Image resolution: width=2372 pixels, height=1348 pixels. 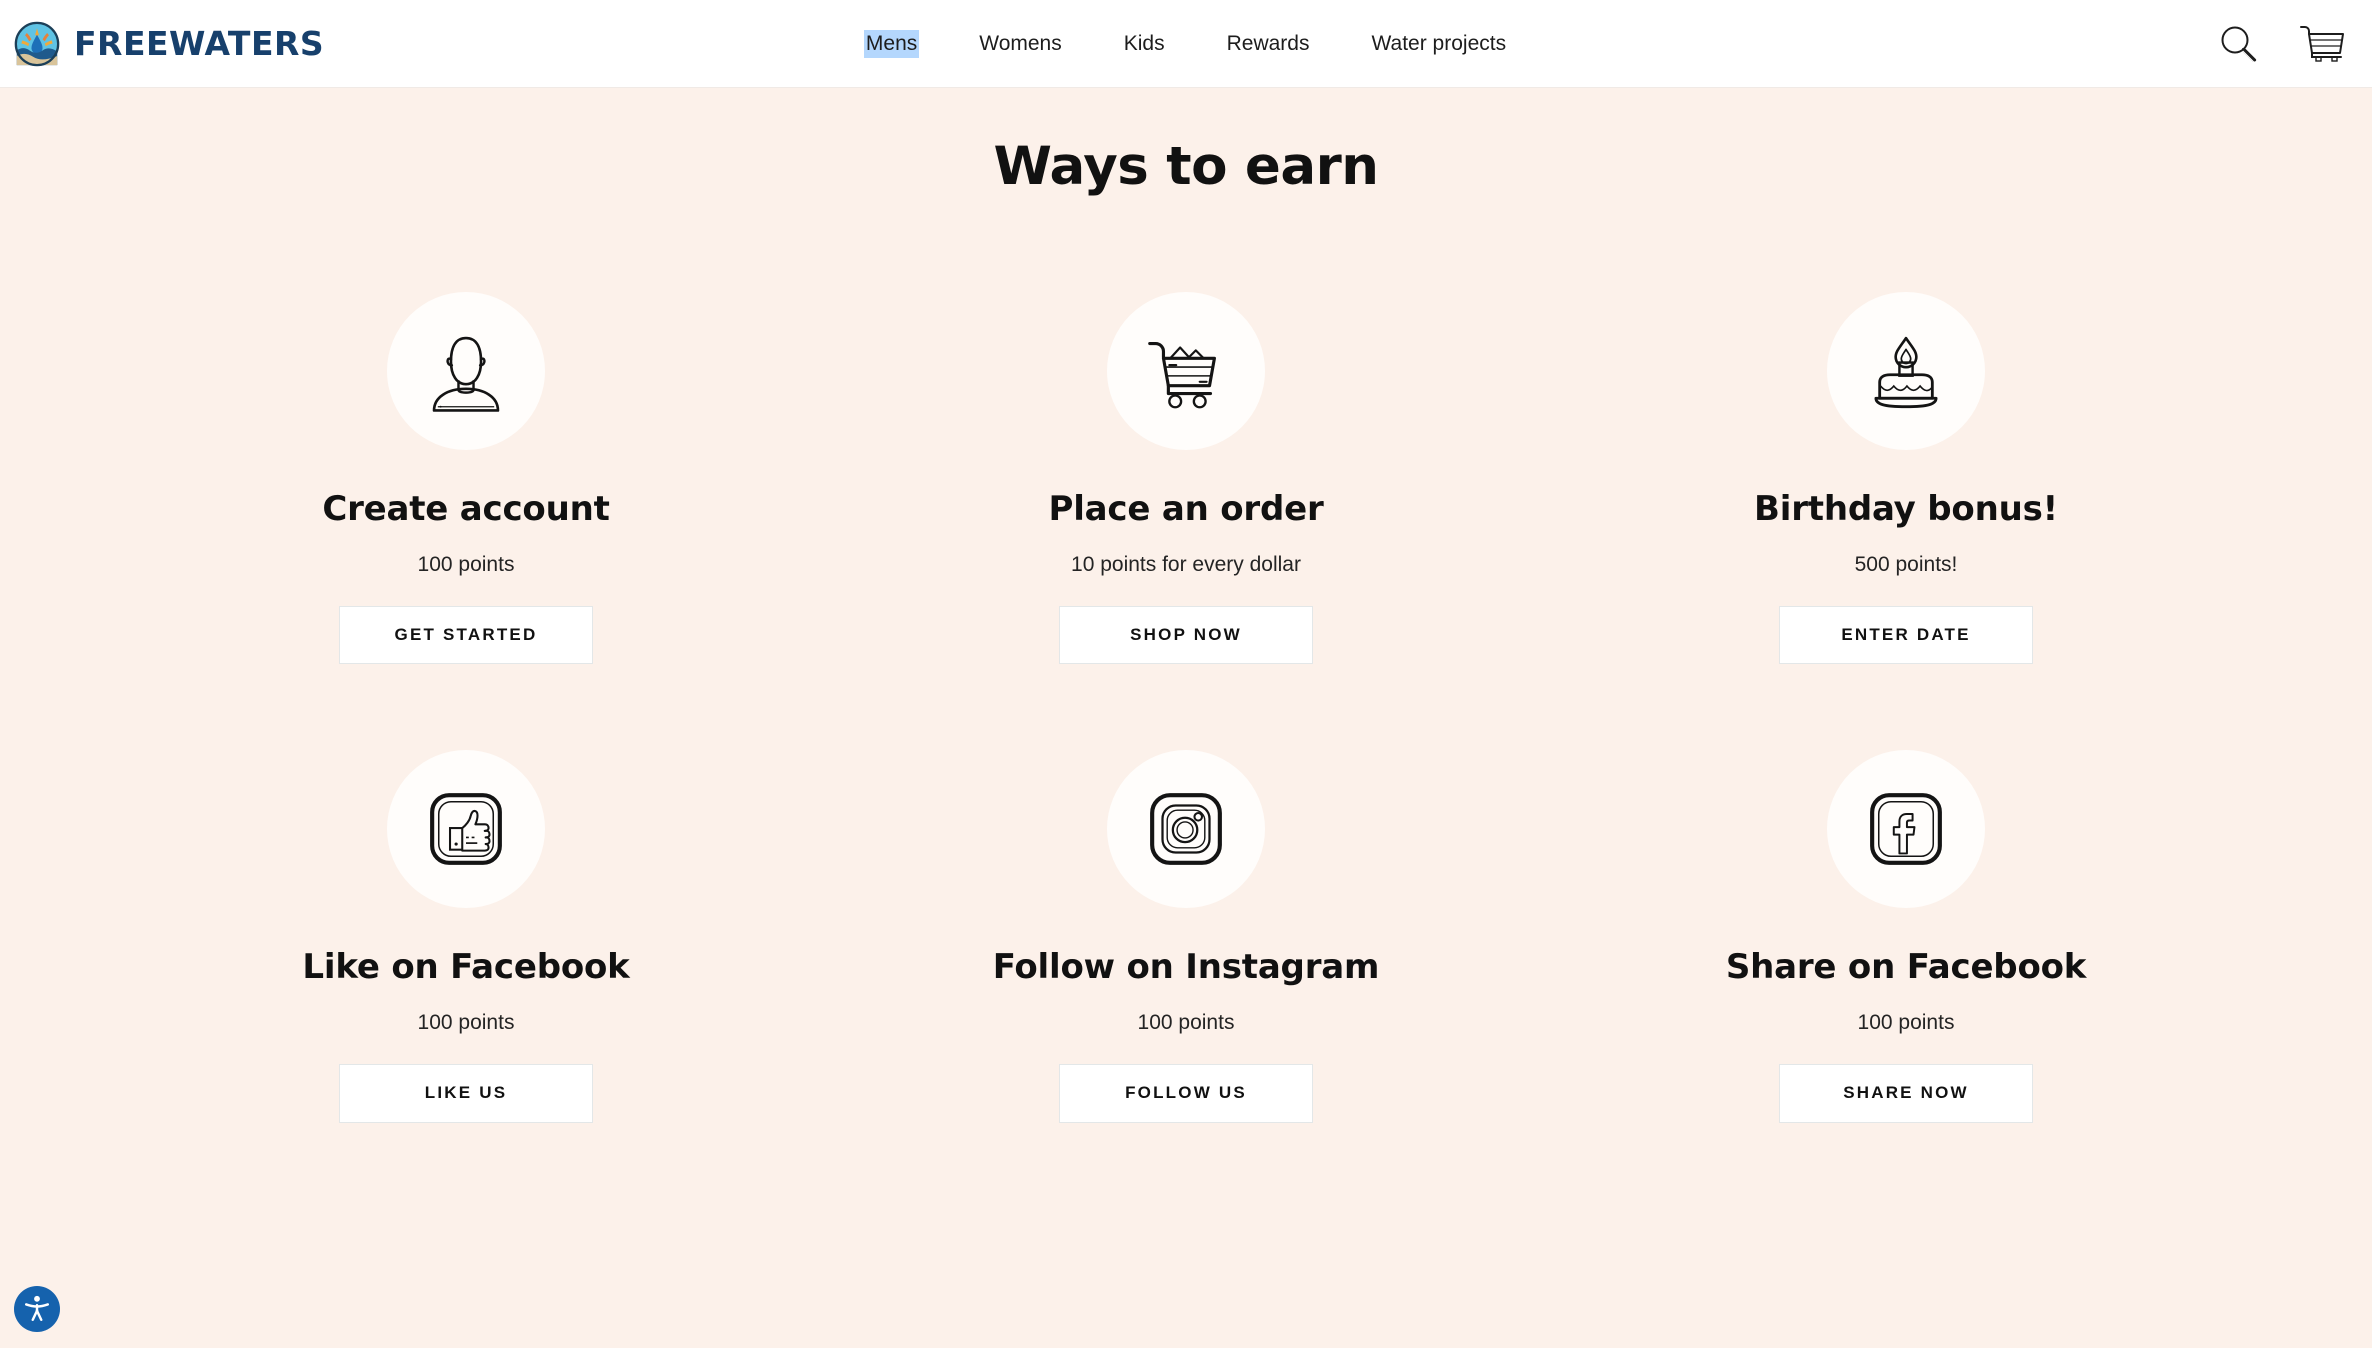 I want to click on page-title: Ways to earn, so click(x=1186, y=166).